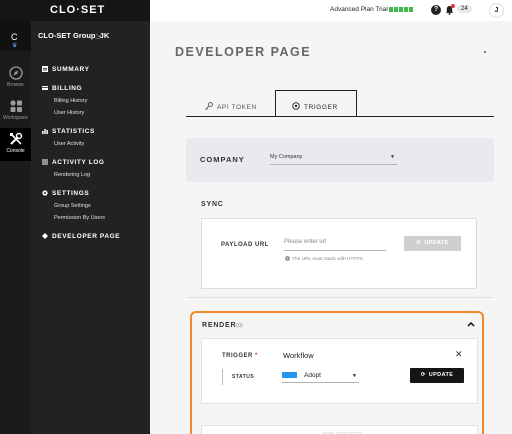 This screenshot has width=512, height=434. Describe the element at coordinates (72, 206) in the screenshot. I see `nav-group-settings: Group Settings` at that location.